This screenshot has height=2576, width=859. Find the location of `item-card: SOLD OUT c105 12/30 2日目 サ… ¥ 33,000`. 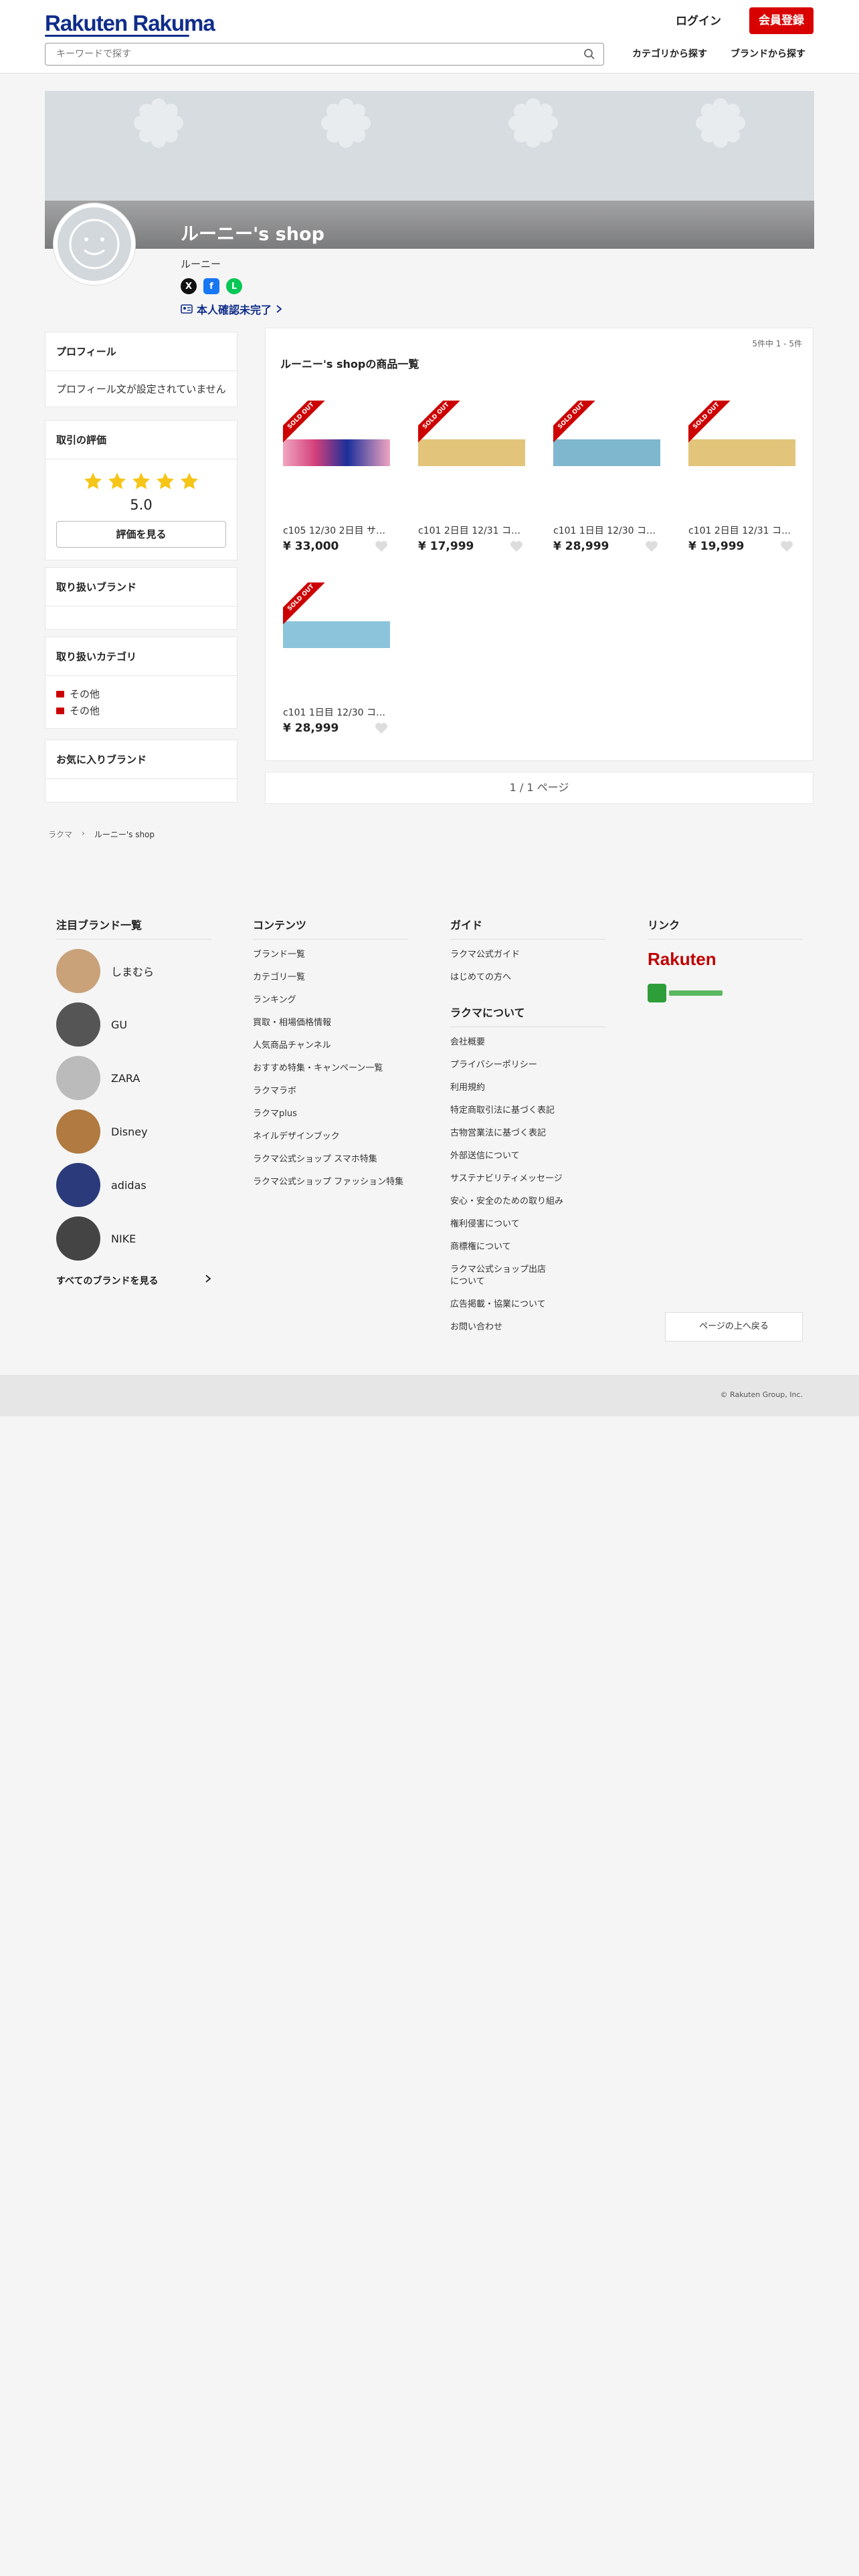

item-card: SOLD OUT c105 12/30 2日目 サ… ¥ 33,000 is located at coordinates (337, 477).